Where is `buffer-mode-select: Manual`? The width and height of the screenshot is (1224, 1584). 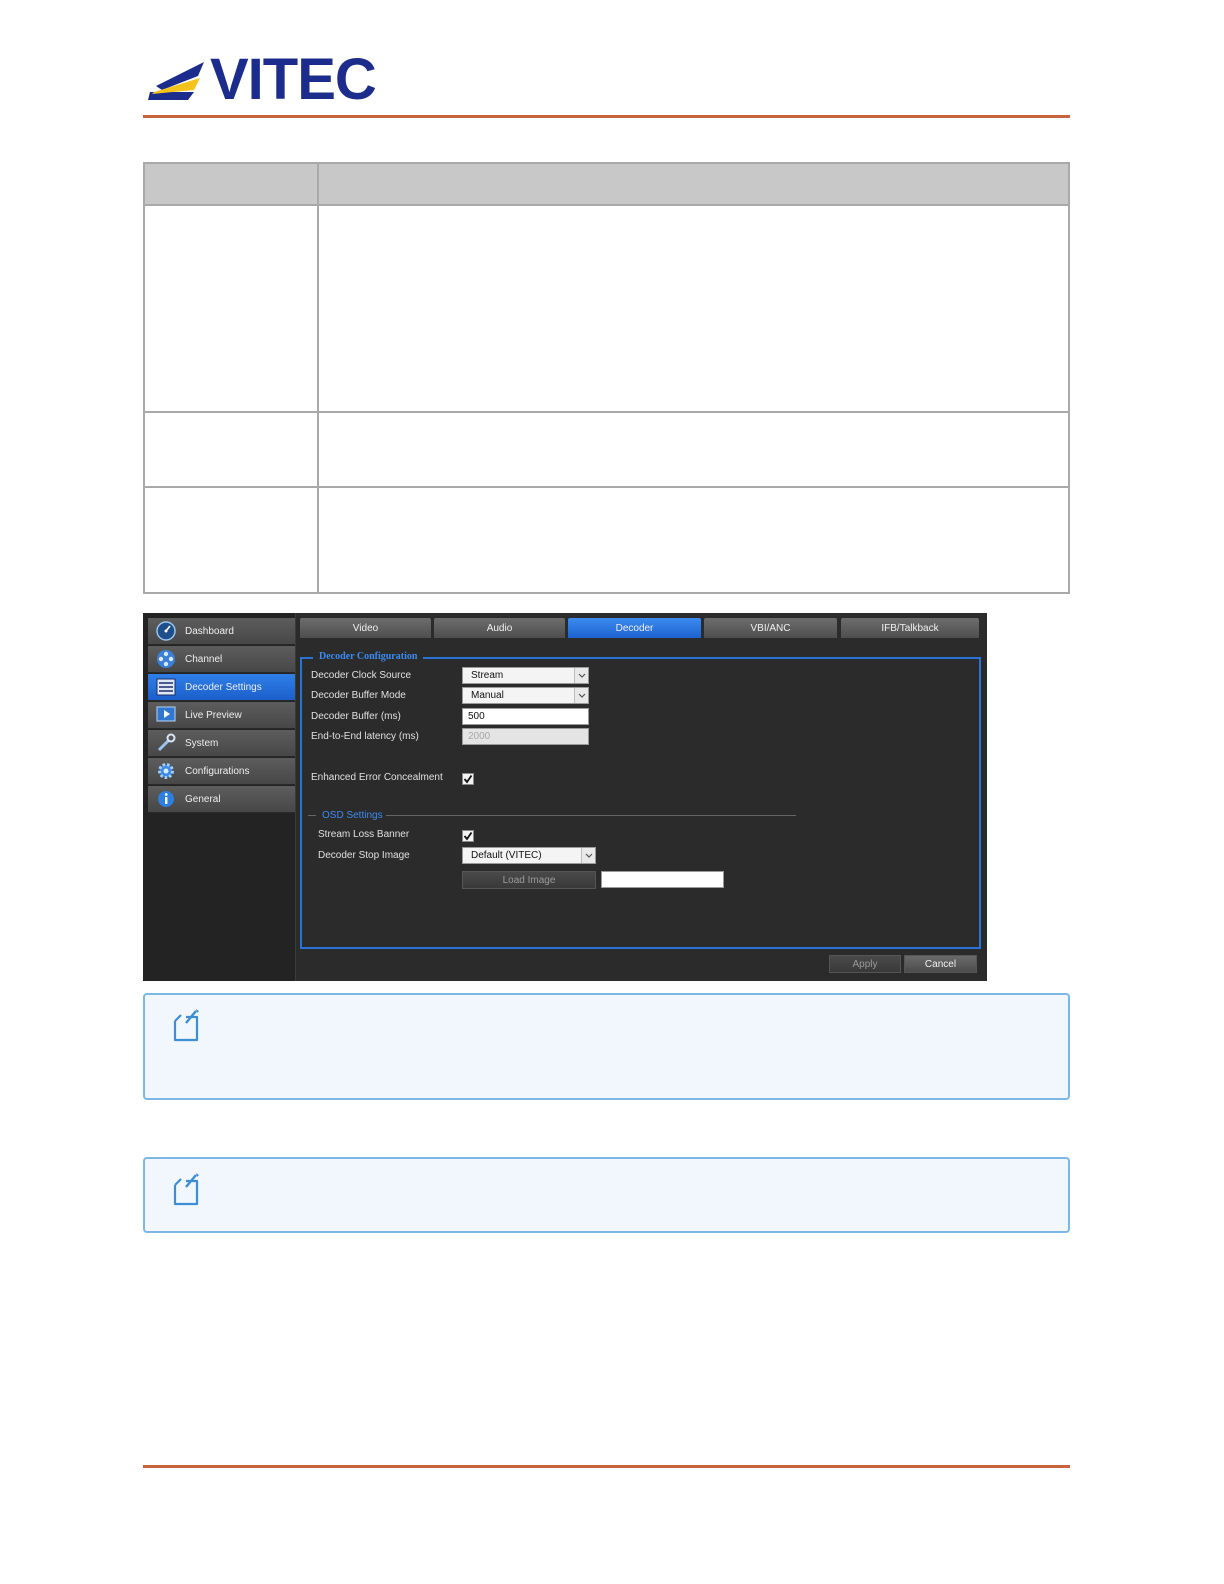 buffer-mode-select: Manual is located at coordinates (525, 695).